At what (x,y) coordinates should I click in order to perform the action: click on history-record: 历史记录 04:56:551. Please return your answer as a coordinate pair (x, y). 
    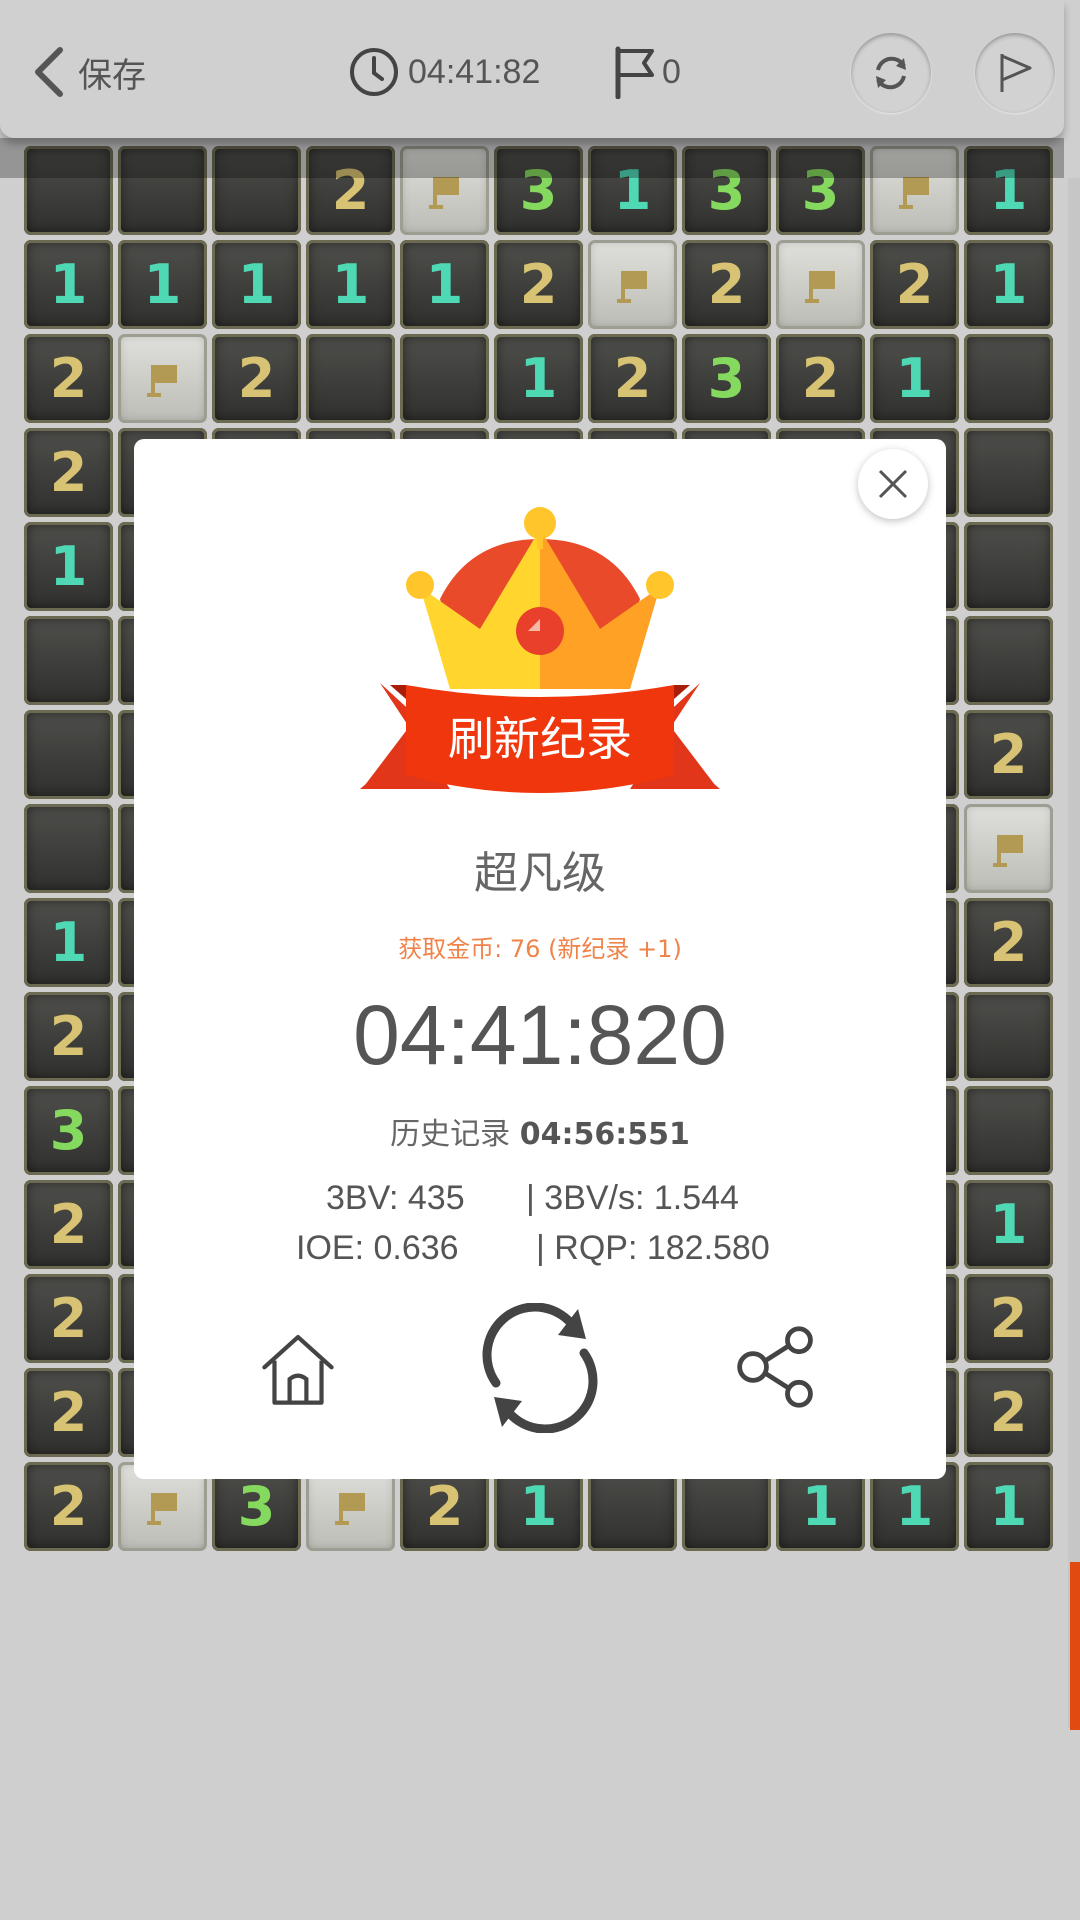
    Looking at the image, I should click on (540, 1131).